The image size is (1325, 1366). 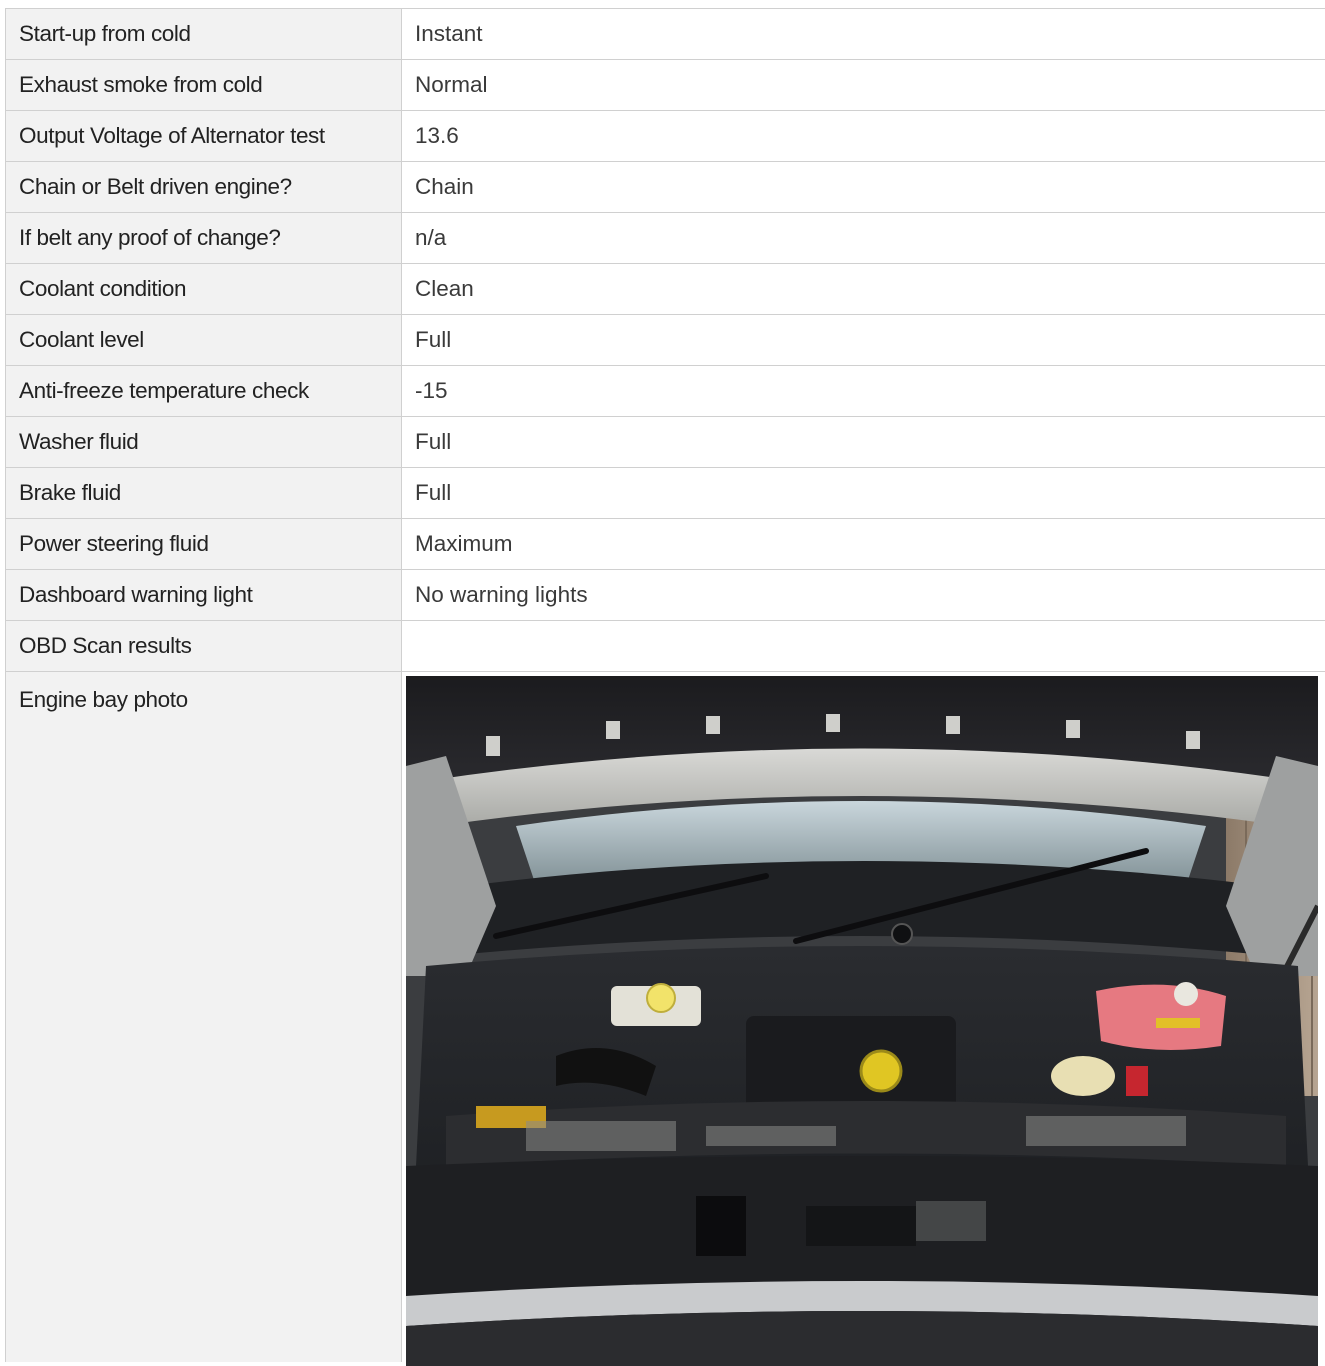 I want to click on row-label: Brake fluid, so click(x=203, y=493).